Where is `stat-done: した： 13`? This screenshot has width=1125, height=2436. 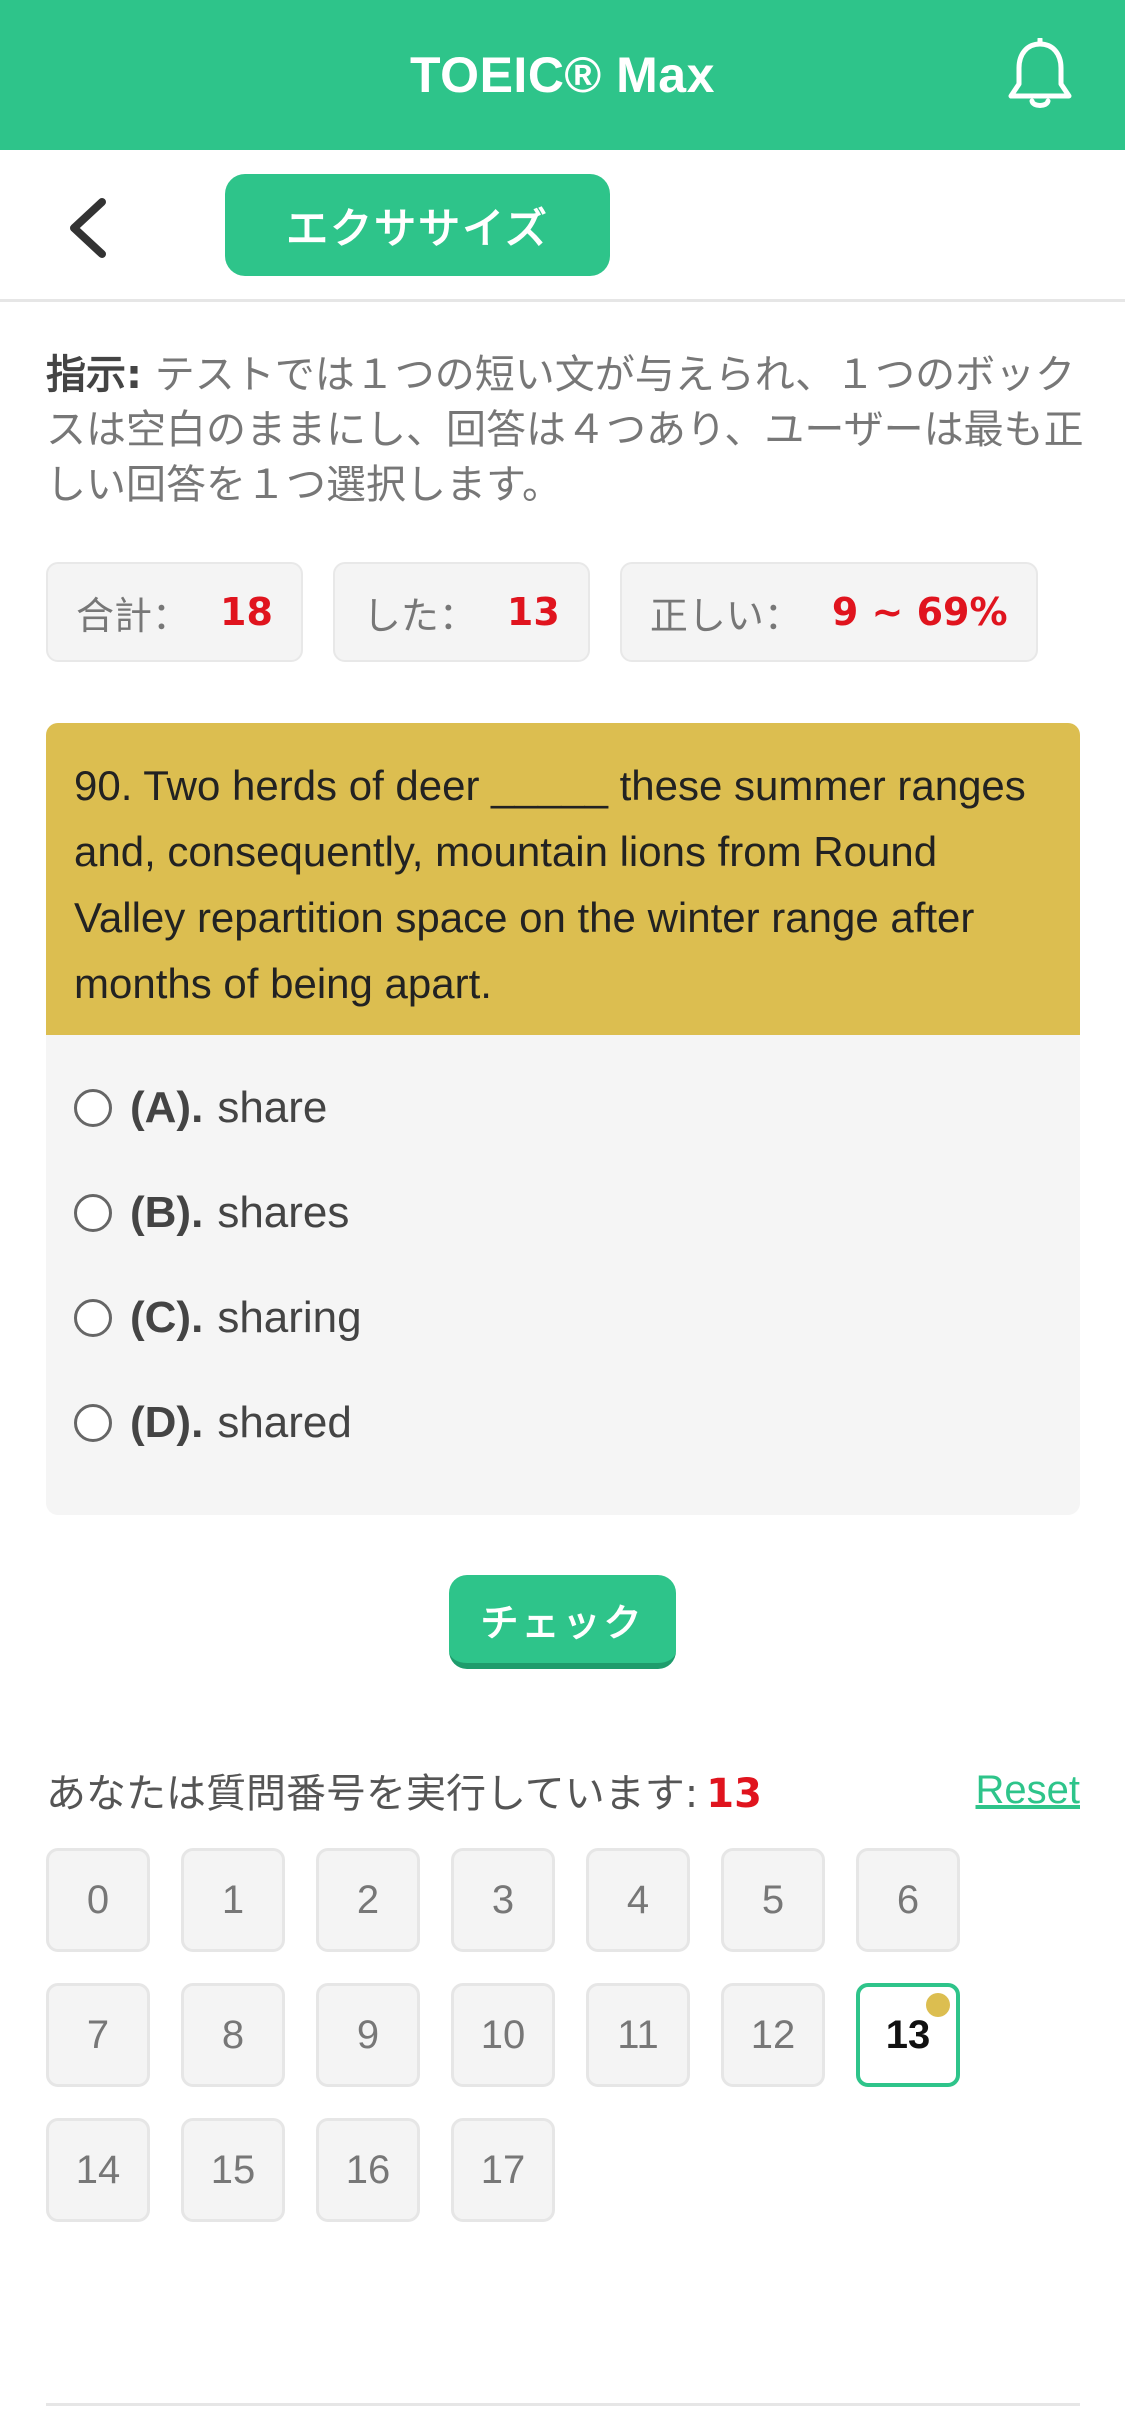 stat-done: した： 13 is located at coordinates (461, 612).